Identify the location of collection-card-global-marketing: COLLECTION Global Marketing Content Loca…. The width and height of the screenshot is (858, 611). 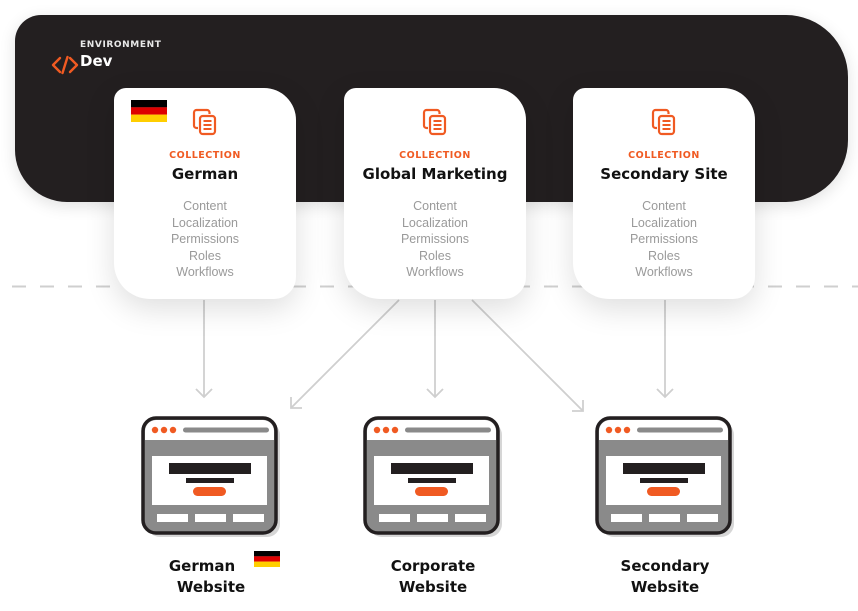
(435, 193).